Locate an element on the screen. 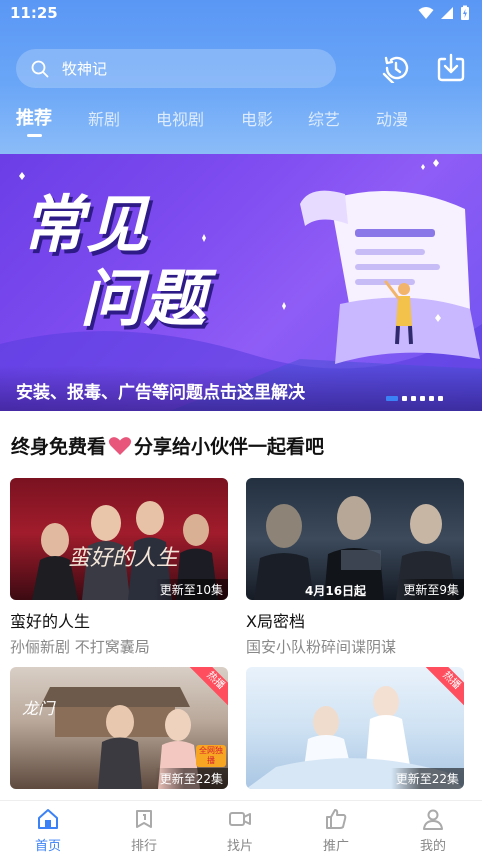 The width and height of the screenshot is (482, 857). heart-icon is located at coordinates (120, 445).